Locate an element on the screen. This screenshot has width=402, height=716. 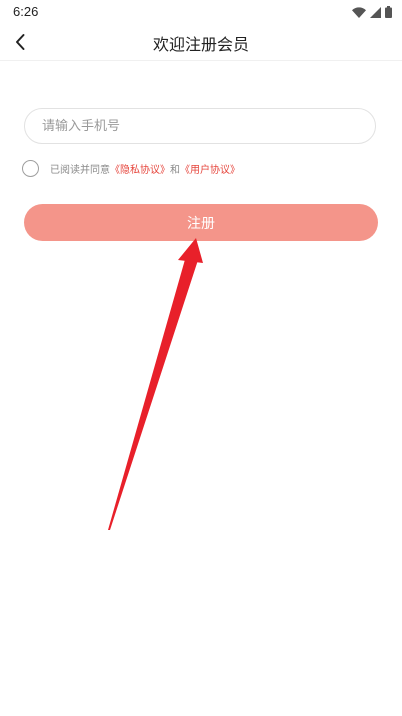
phone-number-input is located at coordinates (202, 126).